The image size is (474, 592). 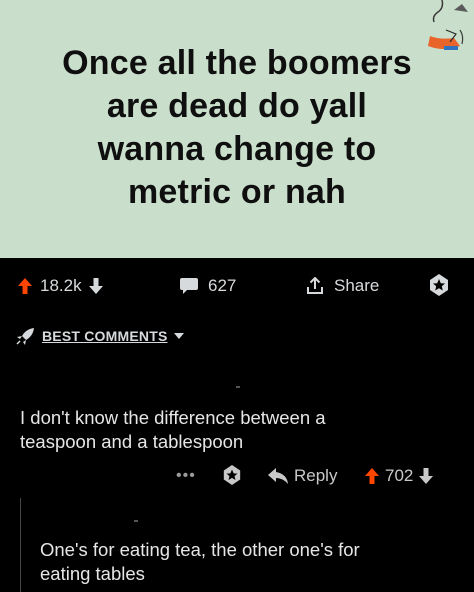 I want to click on comment-action-bar: ••• Reply 702, so click(x=237, y=477).